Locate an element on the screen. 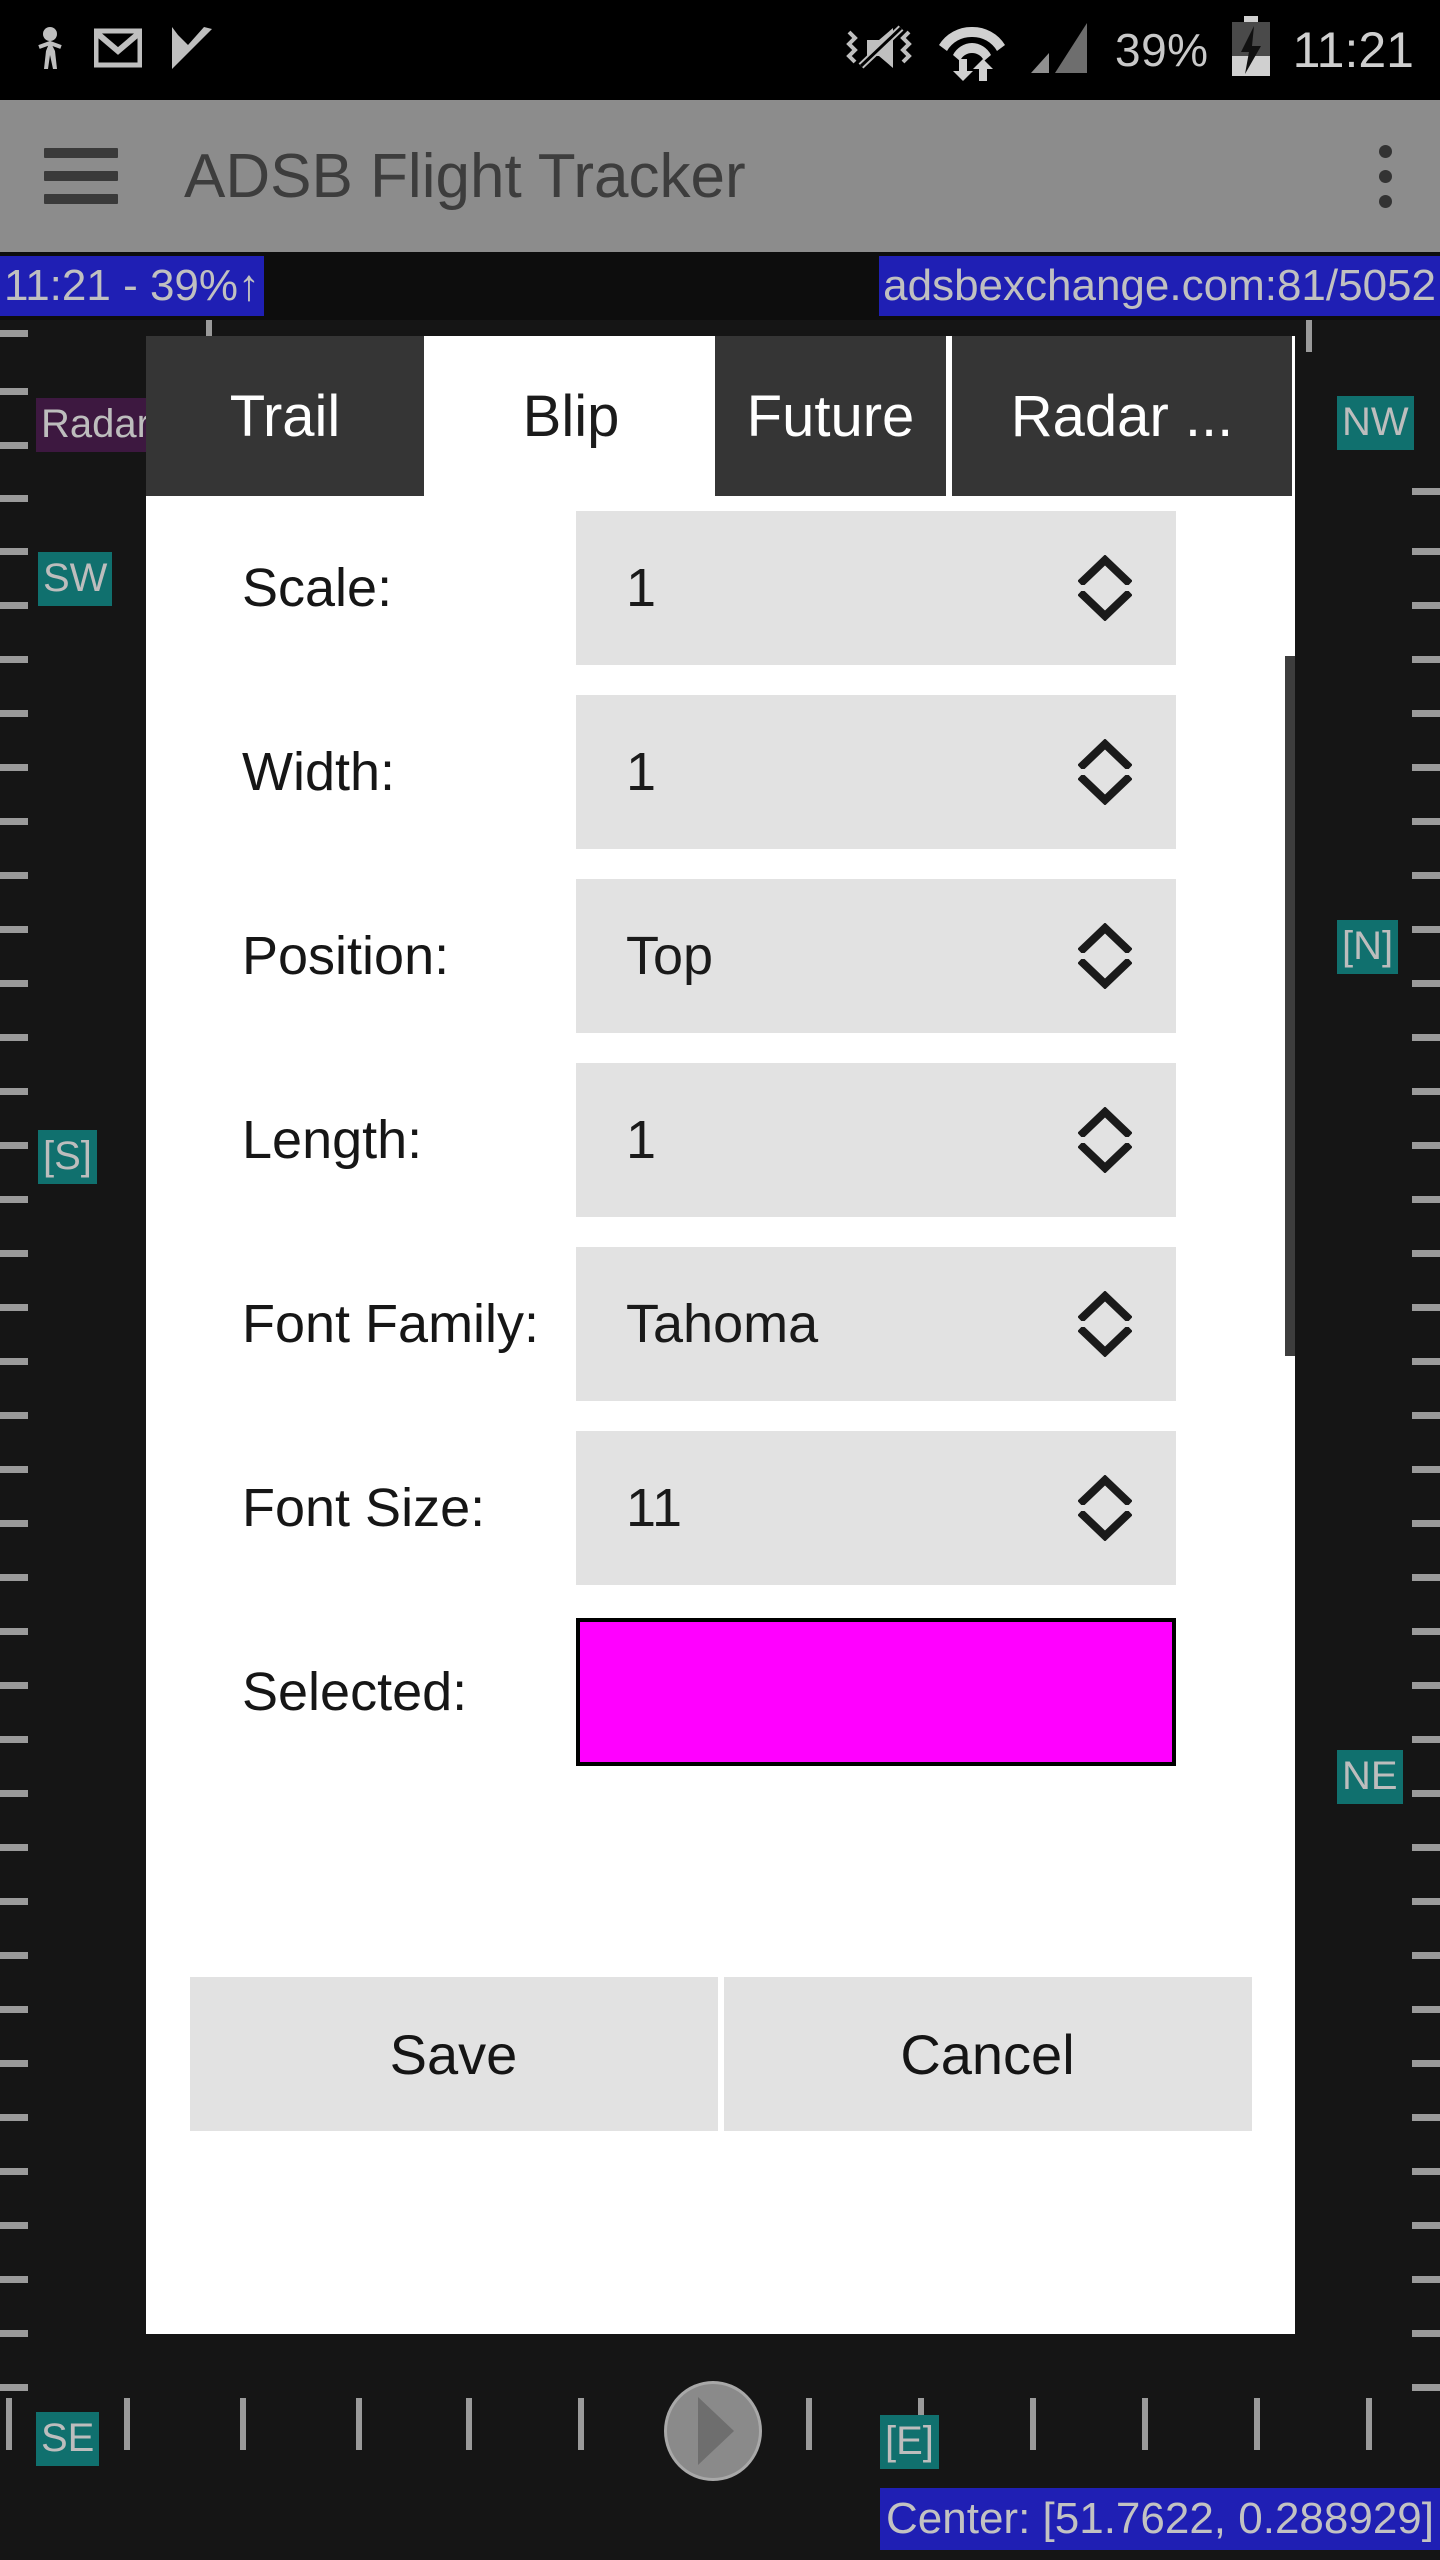 Image resolution: width=1440 pixels, height=2560 pixels. selected-color-swatch is located at coordinates (876, 1692).